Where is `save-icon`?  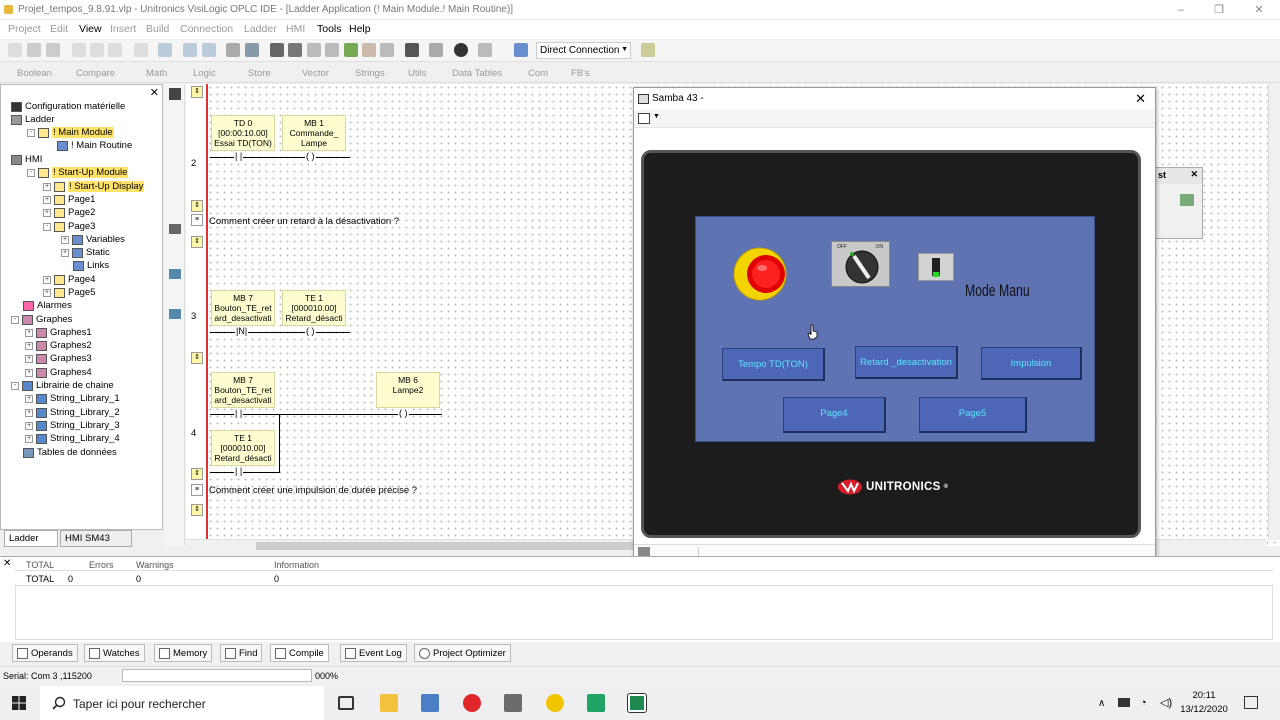 save-icon is located at coordinates (53, 50).